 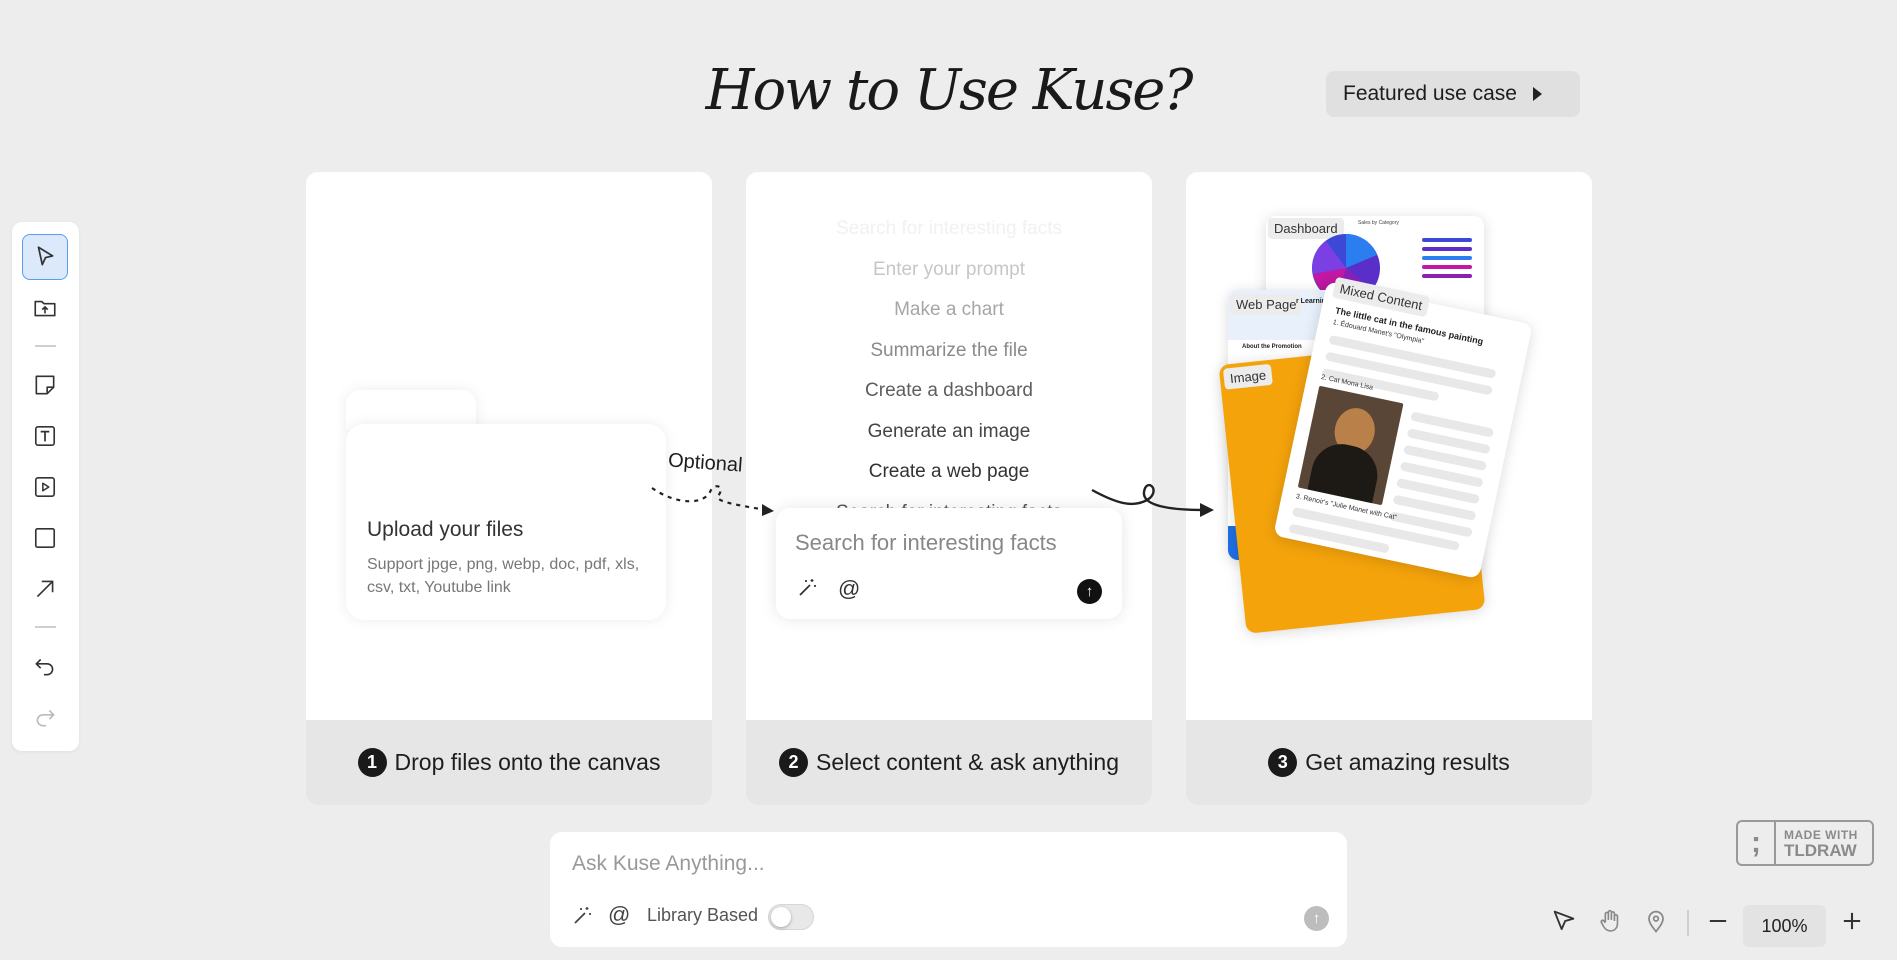 I want to click on undo-tool, so click(x=45, y=666).